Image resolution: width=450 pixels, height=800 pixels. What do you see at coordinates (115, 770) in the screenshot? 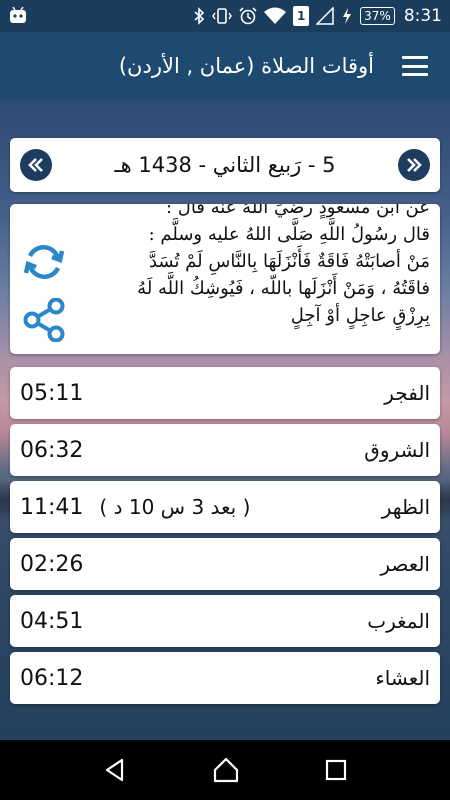
I see `back-icon` at bounding box center [115, 770].